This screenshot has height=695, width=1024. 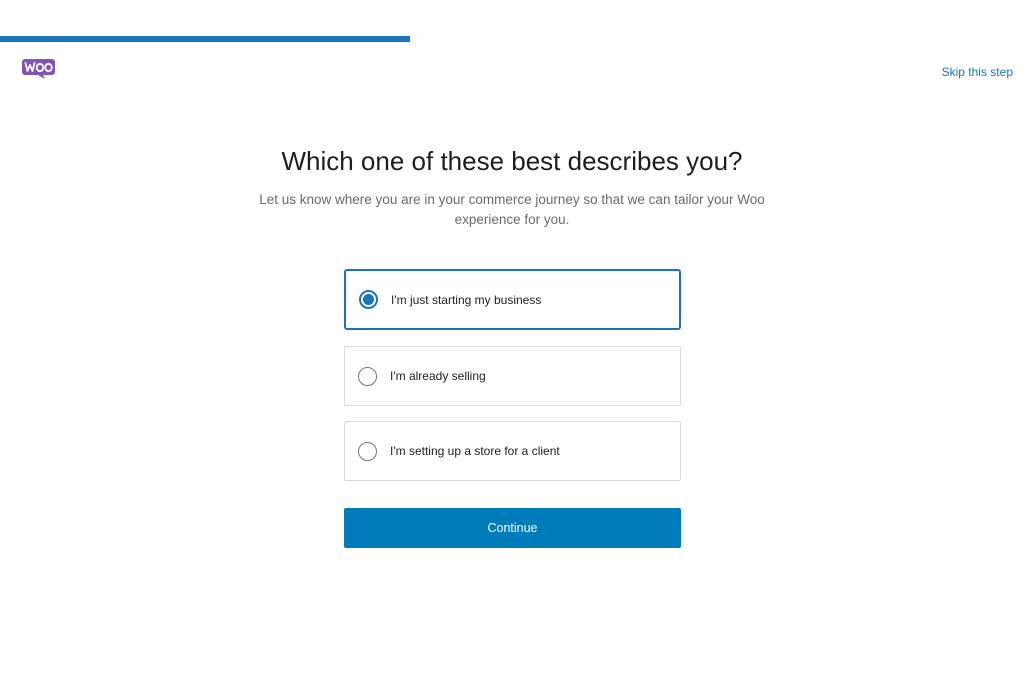 I want to click on option-just-starting: I'm just starting my business, so click(x=512, y=299).